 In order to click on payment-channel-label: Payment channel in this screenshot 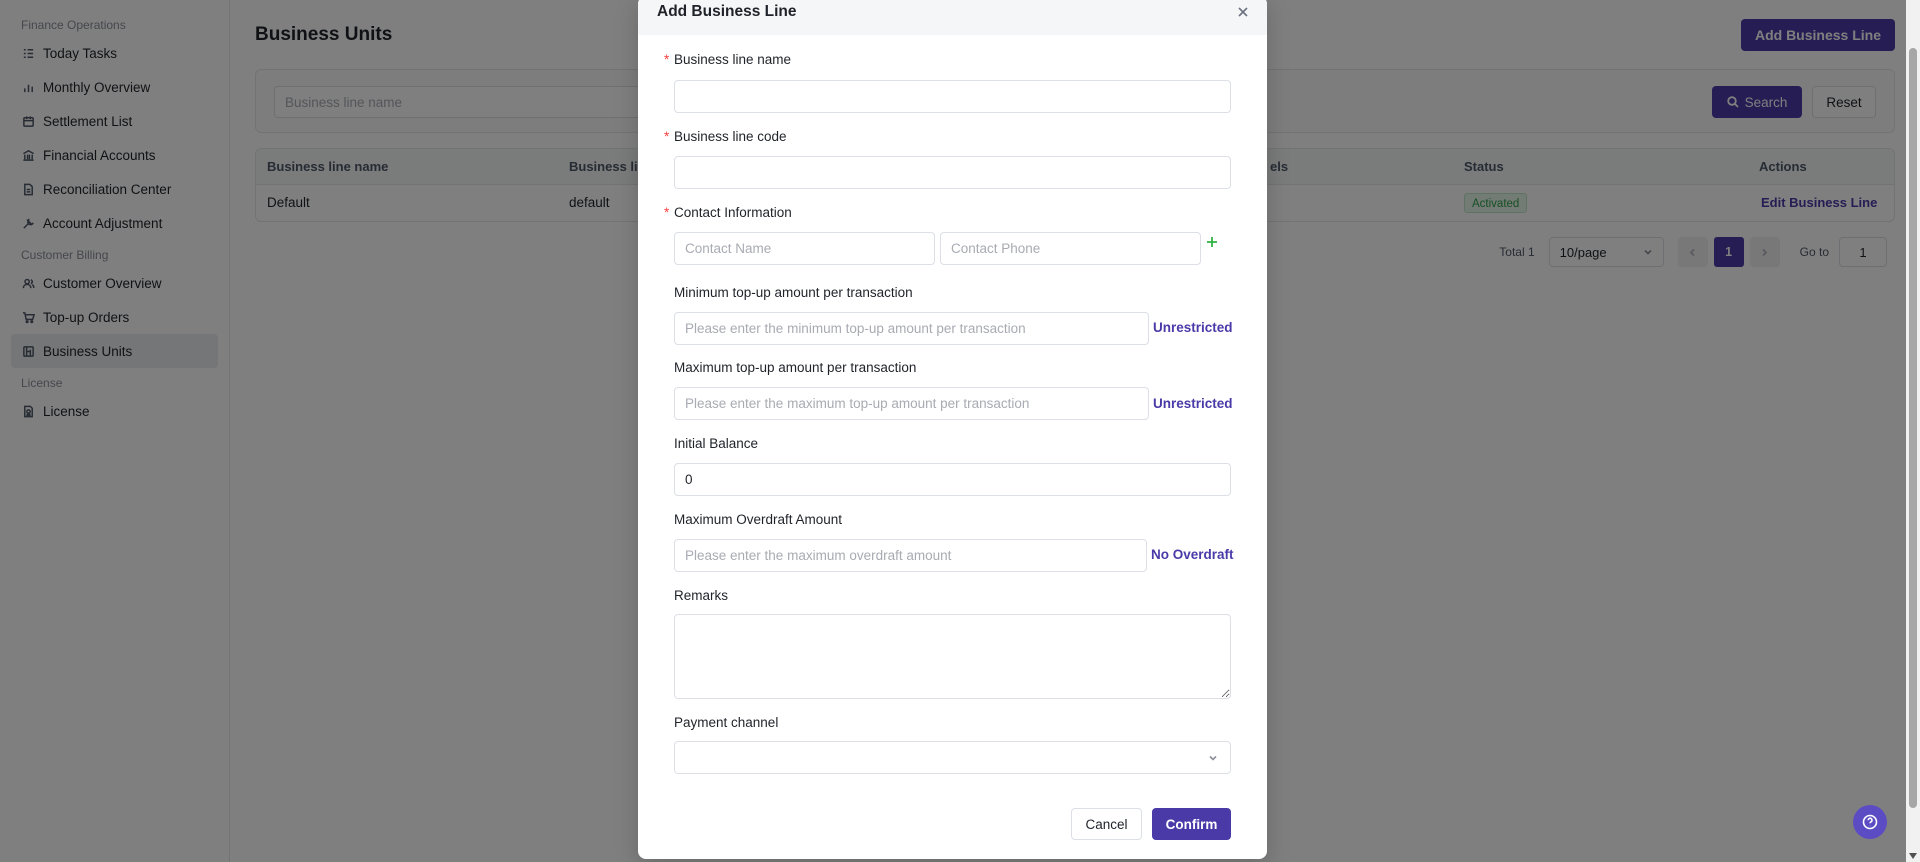, I will do `click(726, 722)`.